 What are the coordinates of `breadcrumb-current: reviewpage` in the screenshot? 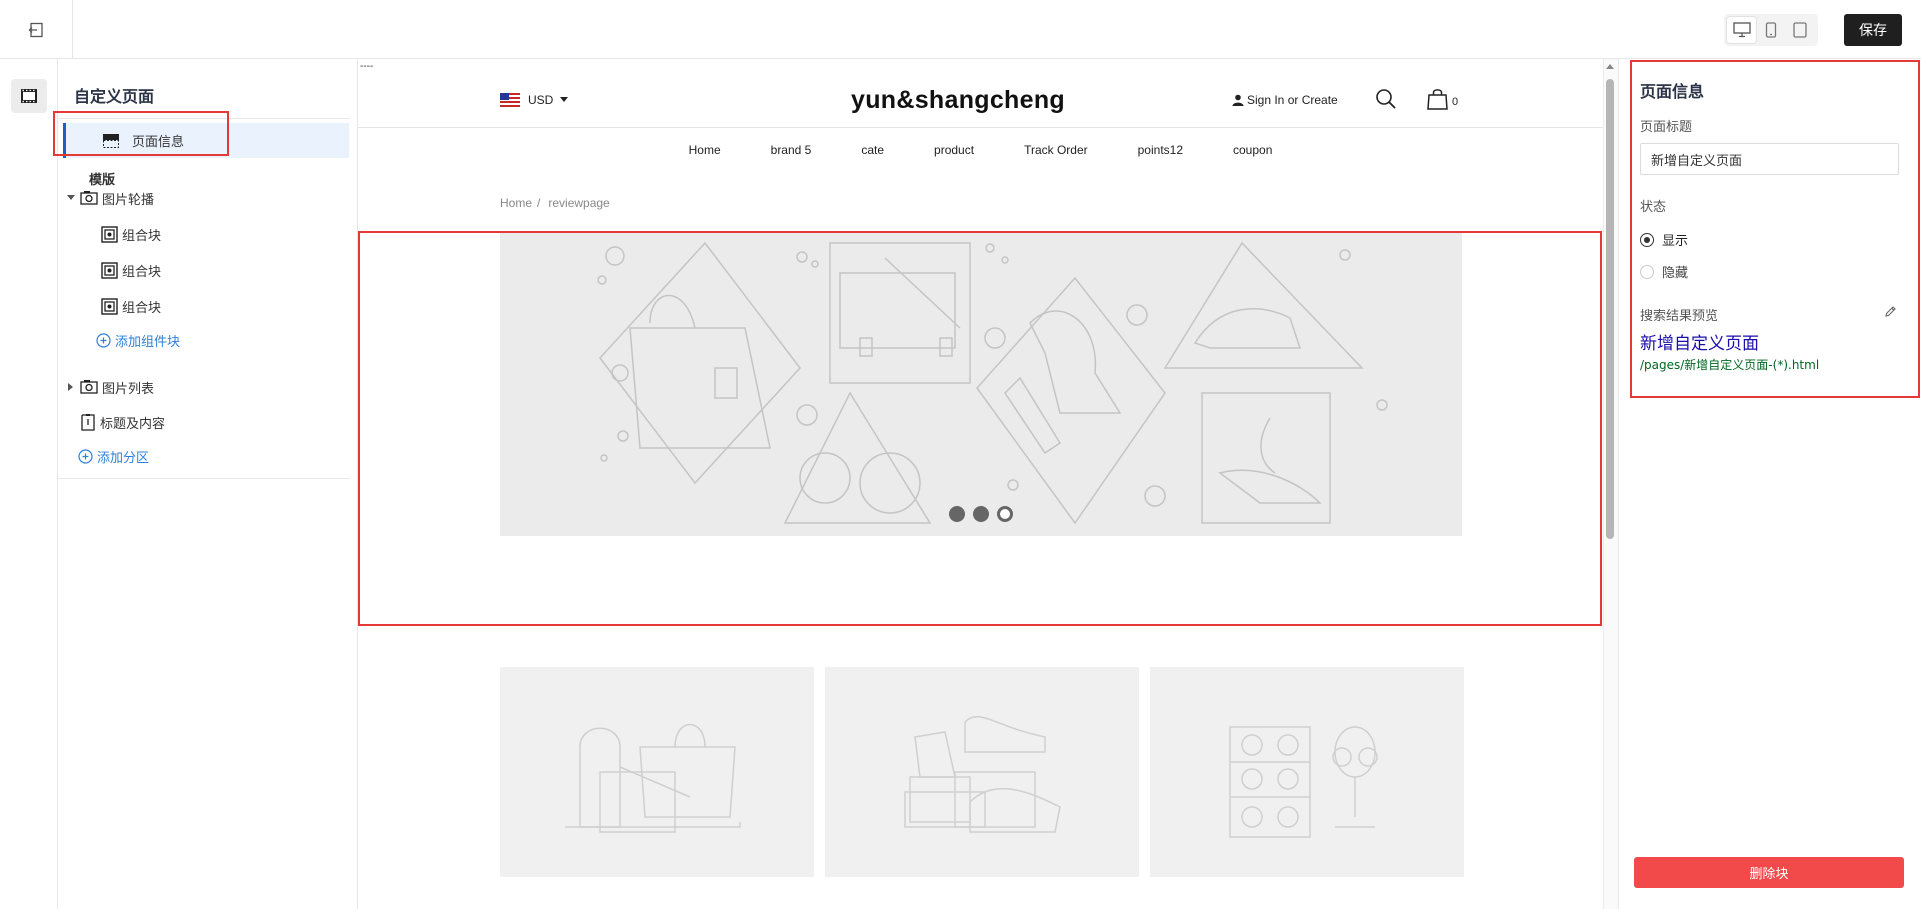 It's located at (579, 203).